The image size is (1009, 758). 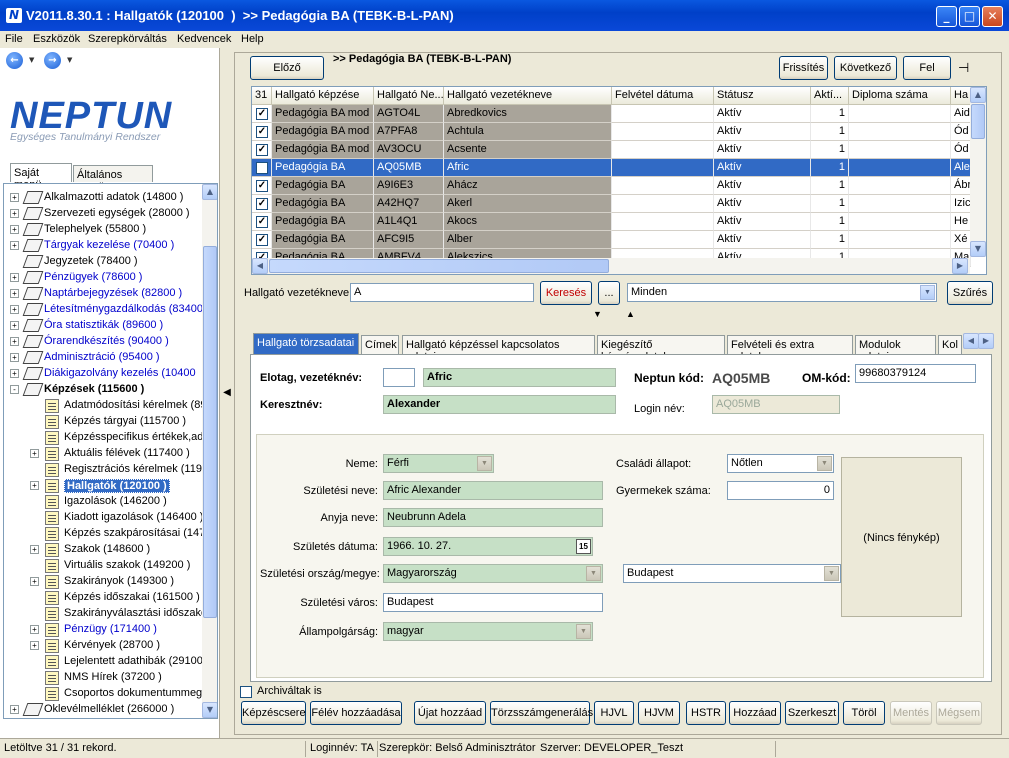 I want to click on tree-item: Képzés időszakai (161500 ), so click(x=102, y=598).